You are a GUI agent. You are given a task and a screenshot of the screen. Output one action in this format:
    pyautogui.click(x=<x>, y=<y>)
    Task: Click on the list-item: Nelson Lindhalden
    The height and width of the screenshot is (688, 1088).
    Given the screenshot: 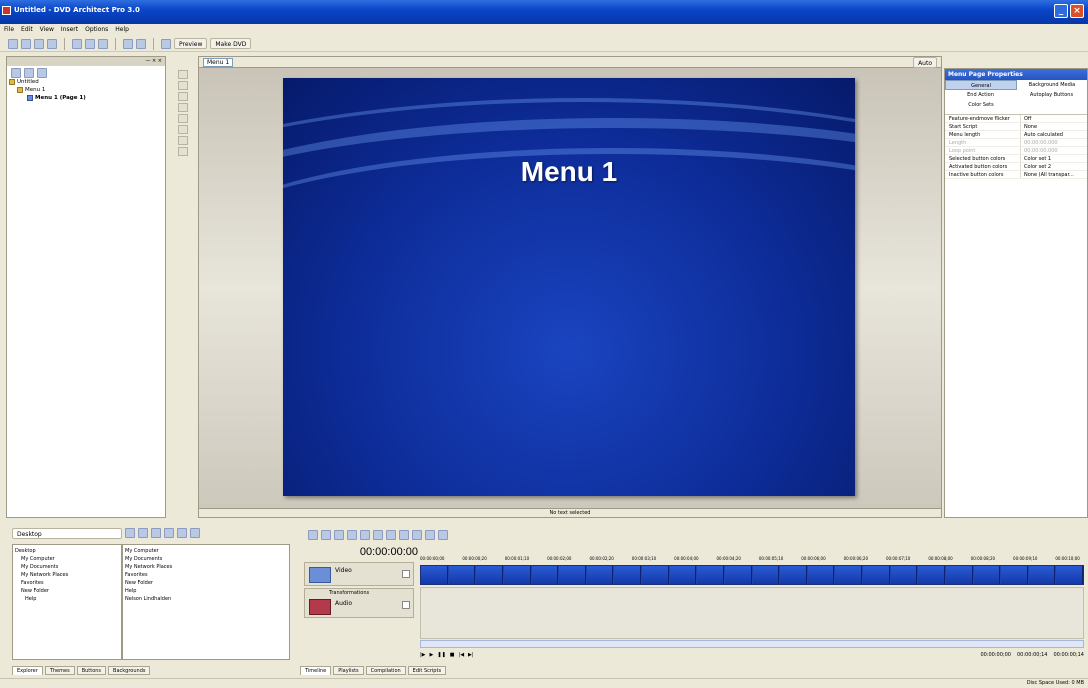 What is the action you would take?
    pyautogui.click(x=206, y=599)
    